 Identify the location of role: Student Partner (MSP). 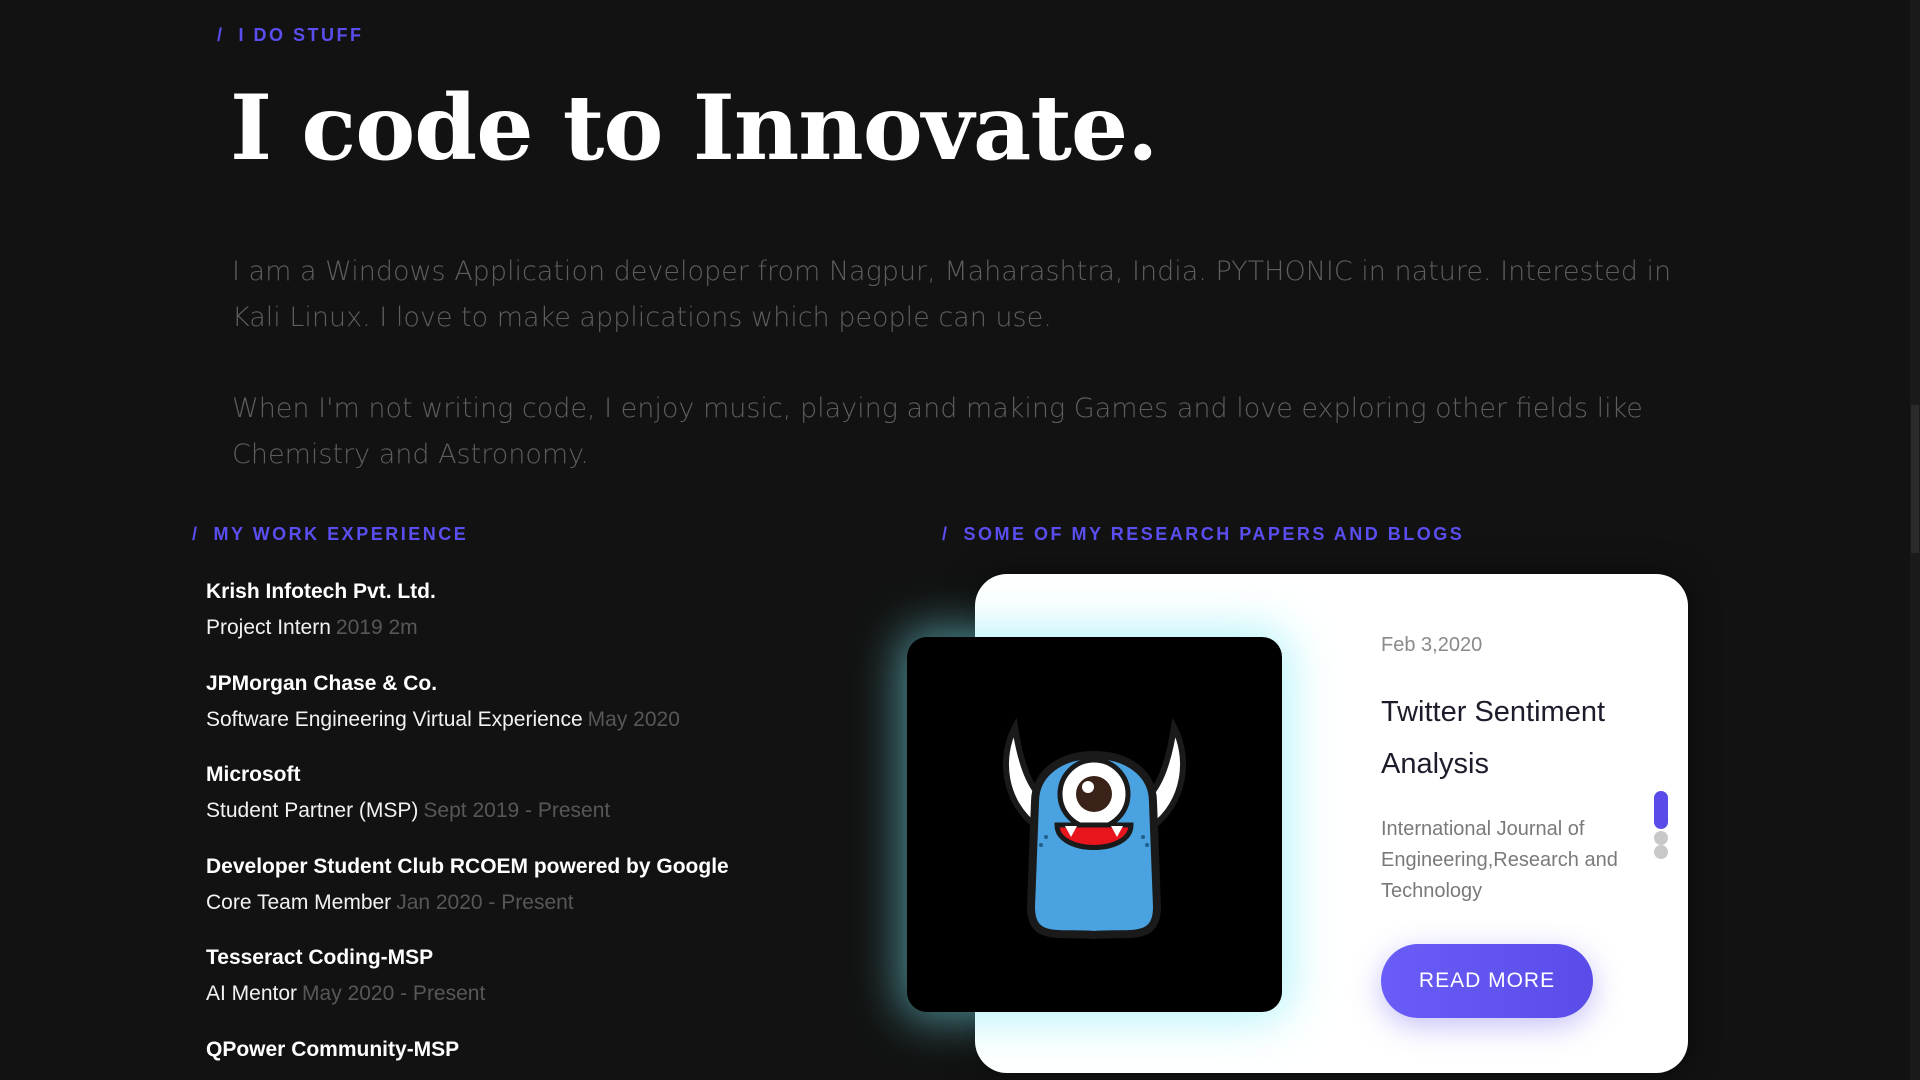
(312, 810).